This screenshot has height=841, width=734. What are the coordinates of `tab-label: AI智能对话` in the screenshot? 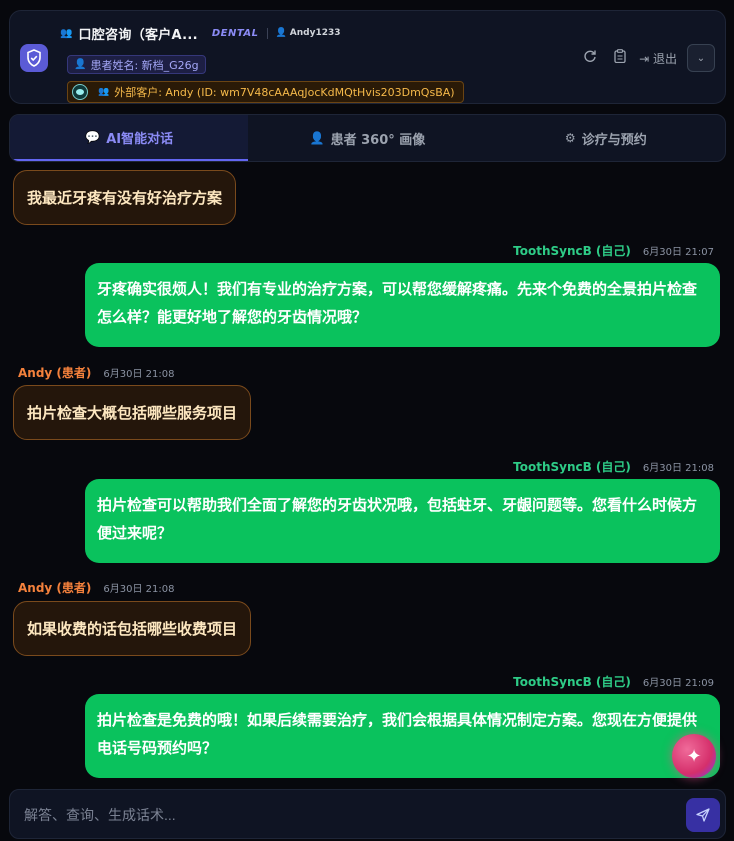 It's located at (140, 139).